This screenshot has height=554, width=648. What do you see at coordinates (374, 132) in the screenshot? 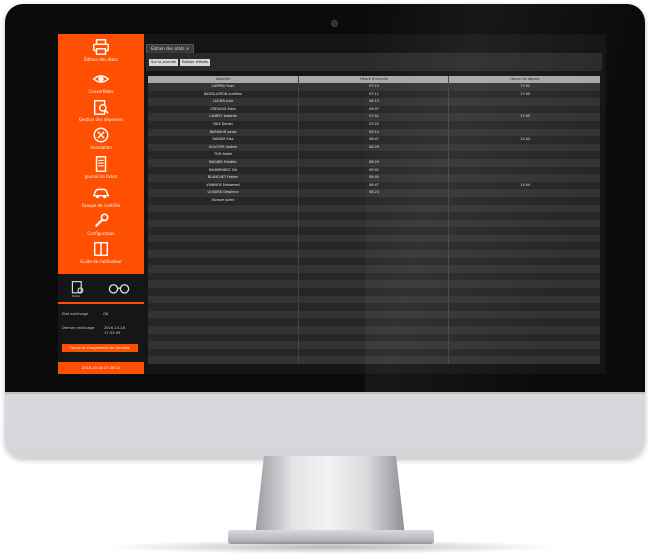
I see `table-row: BARRAUD Jonas 09:10` at bounding box center [374, 132].